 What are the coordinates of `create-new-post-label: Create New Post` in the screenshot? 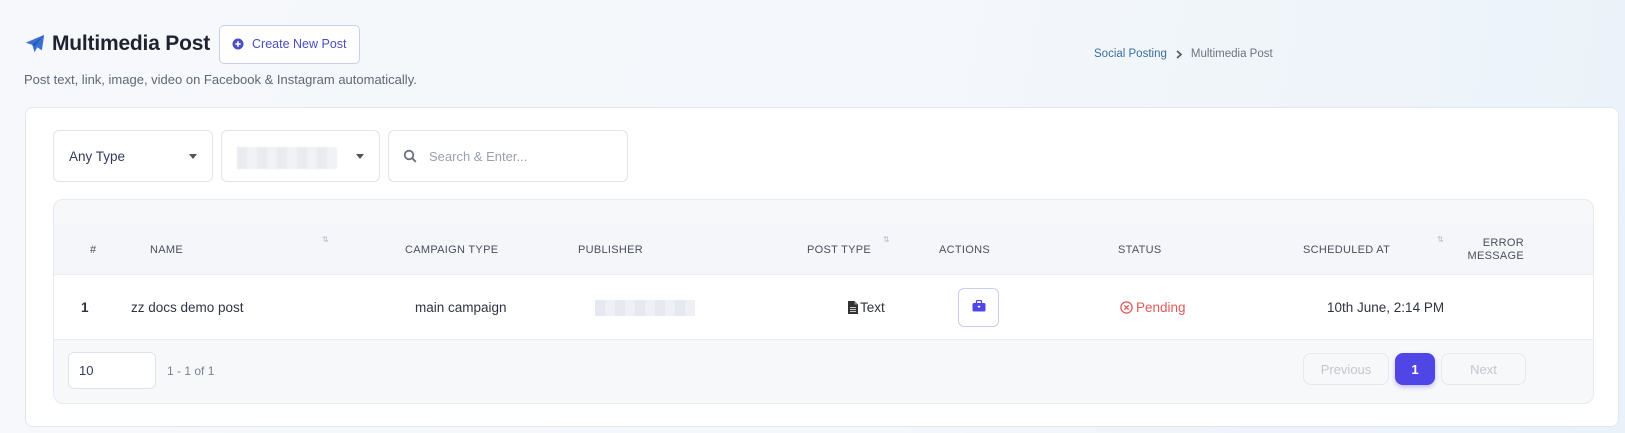 It's located at (299, 44).